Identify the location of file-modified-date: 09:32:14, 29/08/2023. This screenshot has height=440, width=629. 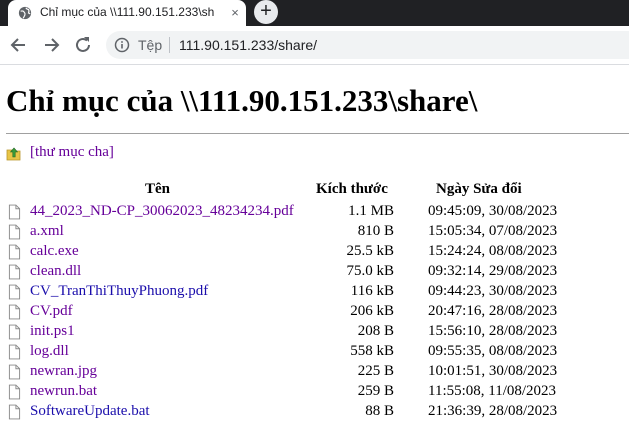
(493, 271).